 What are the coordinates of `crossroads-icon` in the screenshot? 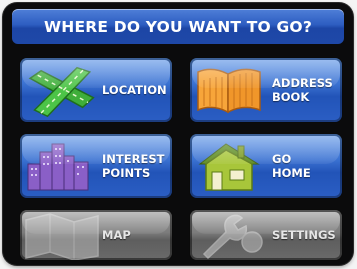 It's located at (61, 92).